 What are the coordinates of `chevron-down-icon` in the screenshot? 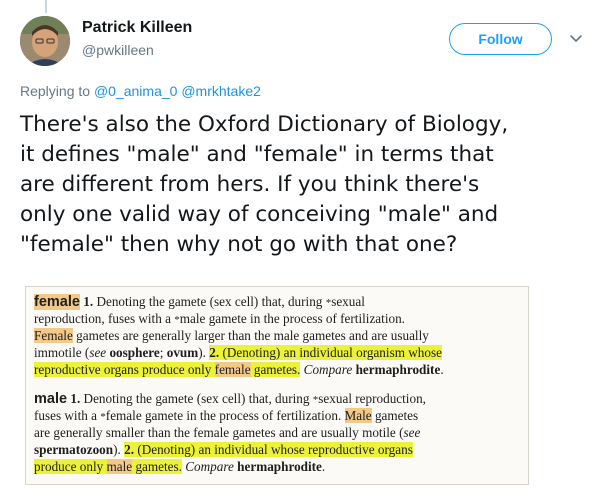 It's located at (576, 38).